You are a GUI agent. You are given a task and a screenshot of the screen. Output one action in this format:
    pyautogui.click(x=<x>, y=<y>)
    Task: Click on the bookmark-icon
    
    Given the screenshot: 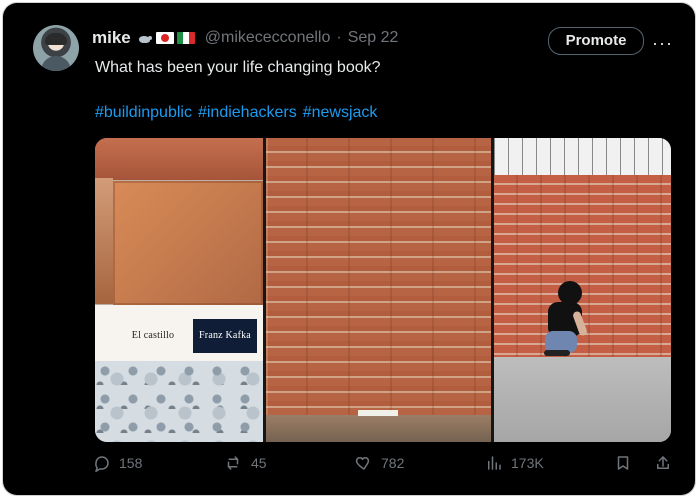 What is the action you would take?
    pyautogui.click(x=623, y=463)
    